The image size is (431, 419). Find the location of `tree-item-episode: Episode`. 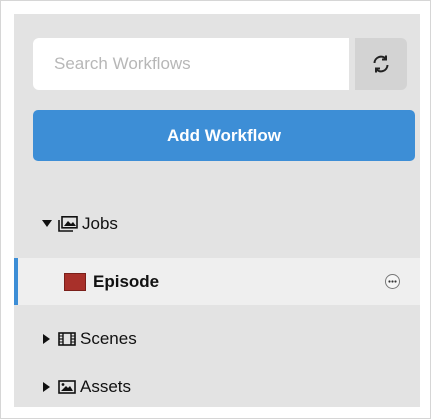

tree-item-episode: Episode is located at coordinates (217, 281).